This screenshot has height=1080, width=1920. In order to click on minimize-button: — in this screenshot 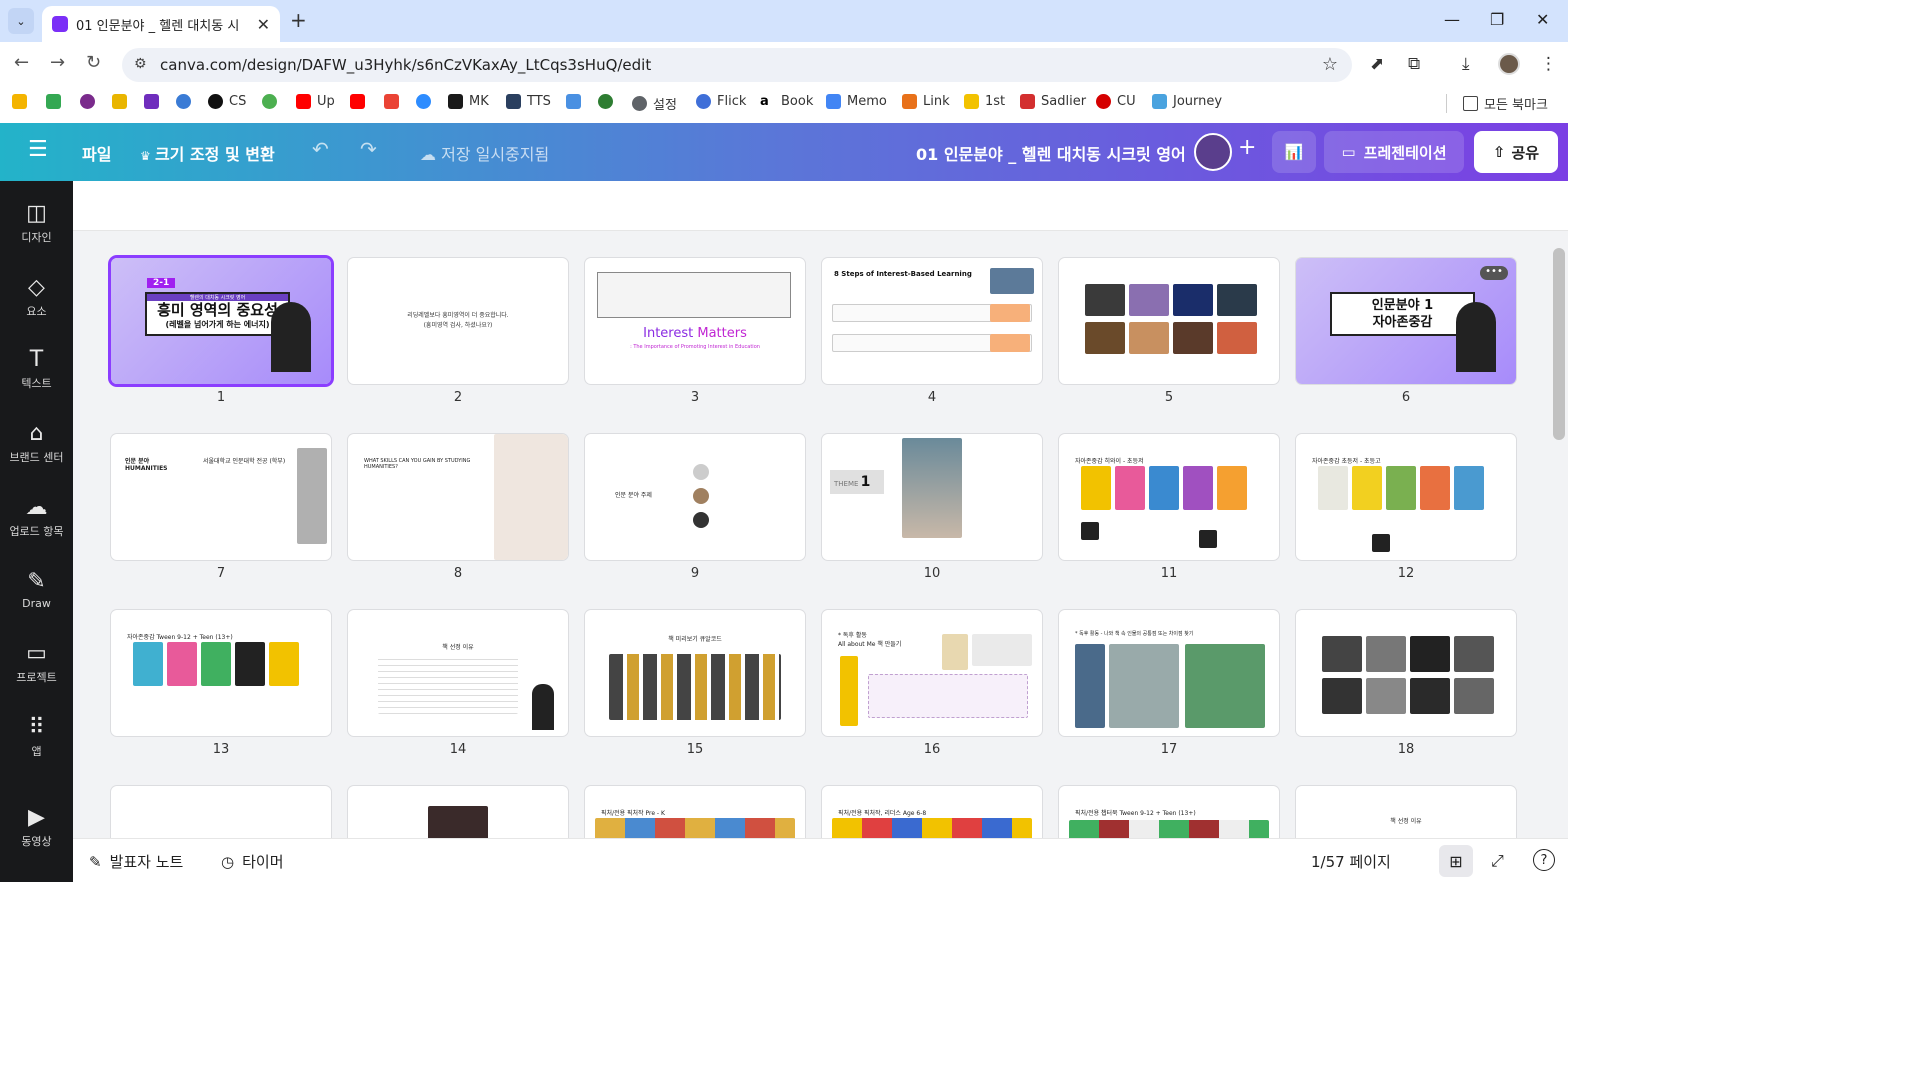, I will do `click(1452, 19)`.